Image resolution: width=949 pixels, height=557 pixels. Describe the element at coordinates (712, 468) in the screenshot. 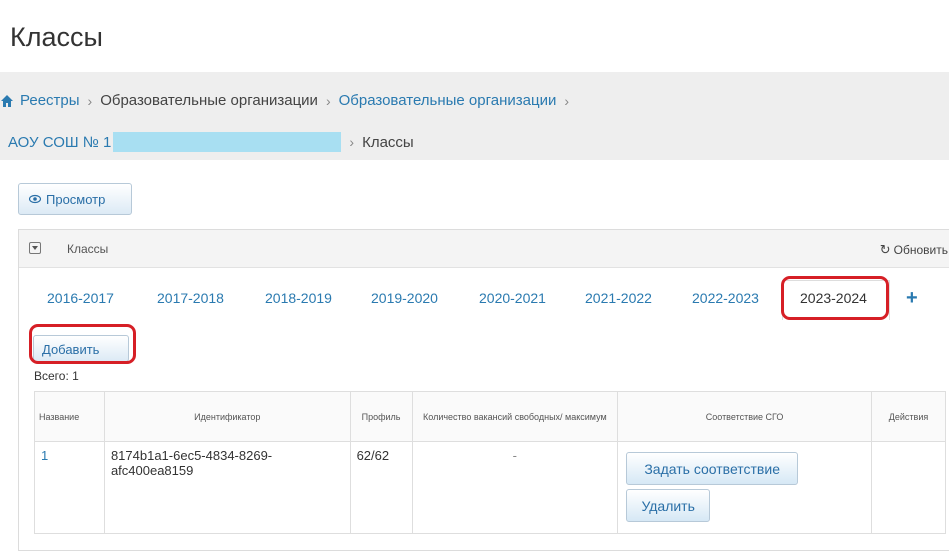

I see `set-match-button: Задать соответствие` at that location.